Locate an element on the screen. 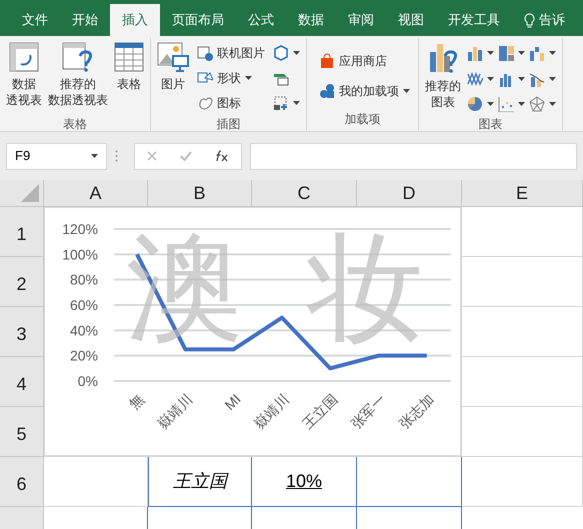 This screenshot has width=583, height=529. formula-input is located at coordinates (413, 156).